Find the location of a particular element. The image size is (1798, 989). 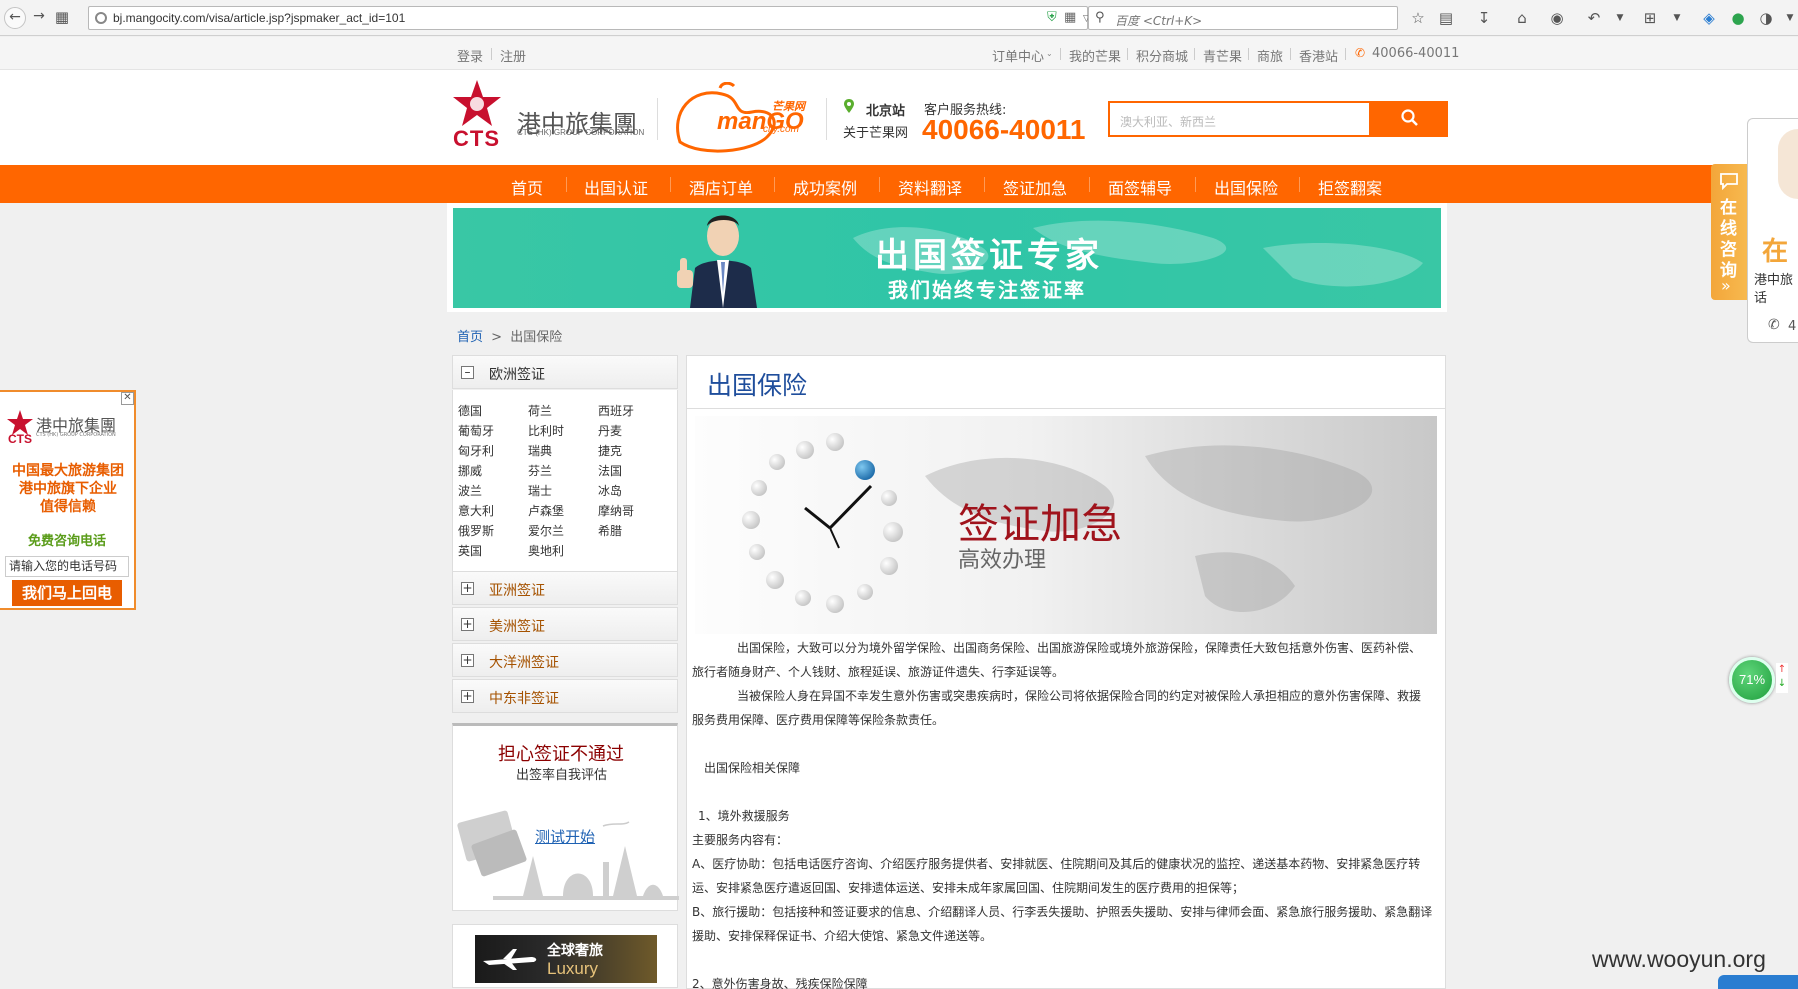

nav-success-cases: 成功案例 is located at coordinates (825, 187).